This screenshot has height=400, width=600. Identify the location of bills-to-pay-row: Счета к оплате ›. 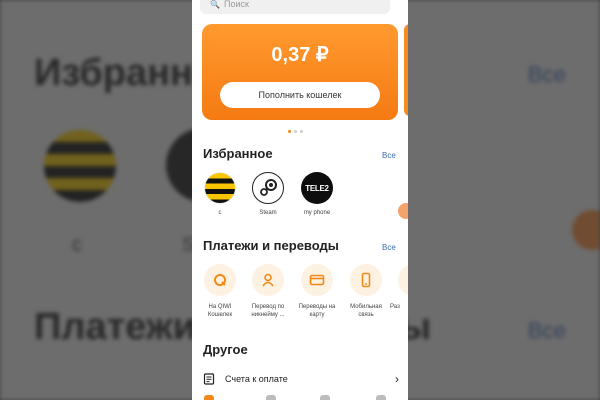
(301, 379).